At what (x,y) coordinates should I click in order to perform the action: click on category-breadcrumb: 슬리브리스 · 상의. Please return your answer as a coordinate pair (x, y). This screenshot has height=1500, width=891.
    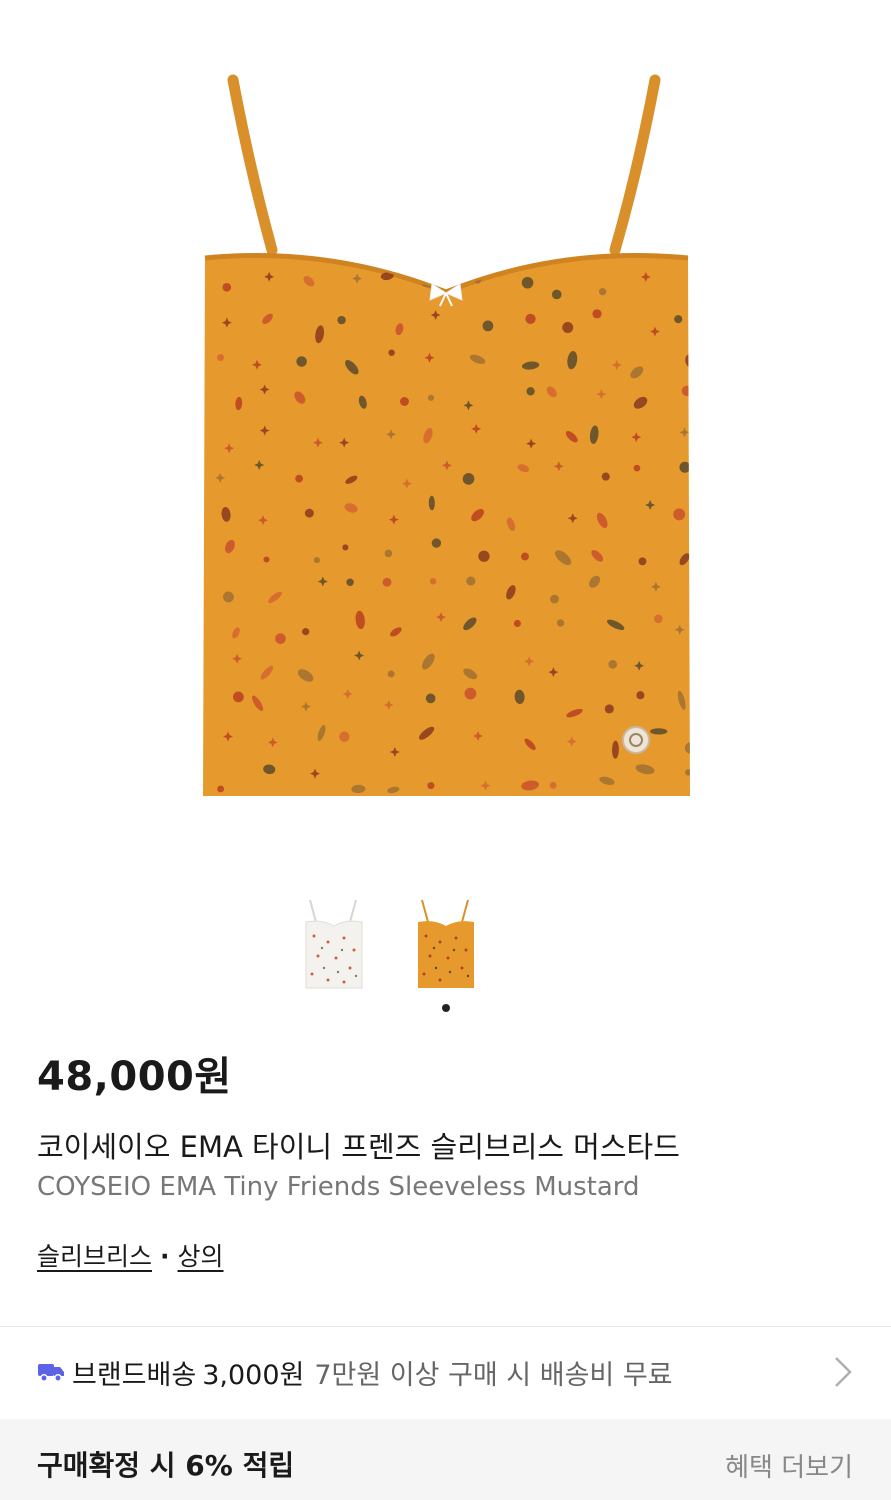
    Looking at the image, I should click on (130, 1255).